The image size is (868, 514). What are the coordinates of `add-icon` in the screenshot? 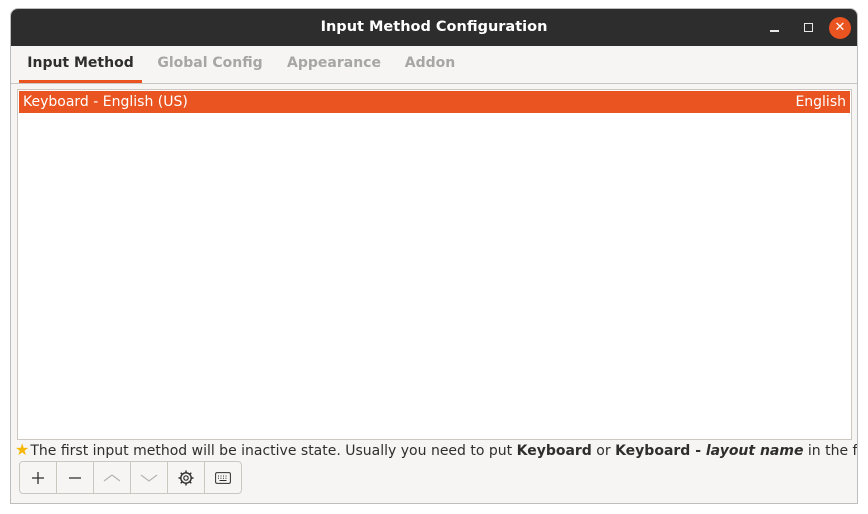 It's located at (38, 477).